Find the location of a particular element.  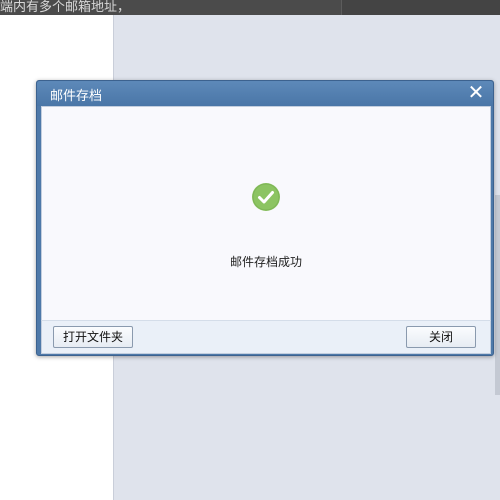

close-icon: ✕ is located at coordinates (476, 92).